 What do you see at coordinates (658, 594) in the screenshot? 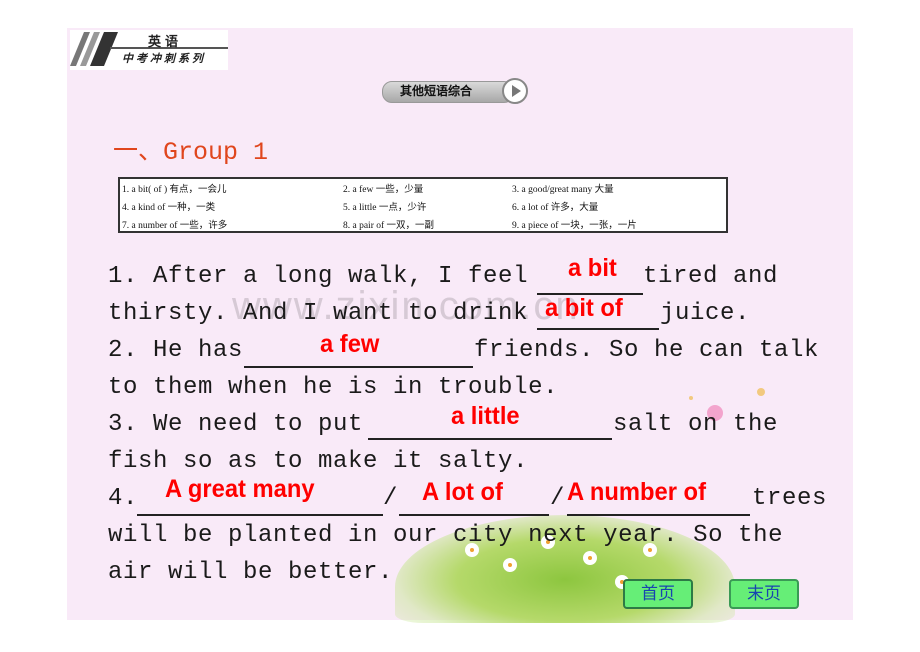
I see `first-page-button: 首页` at bounding box center [658, 594].